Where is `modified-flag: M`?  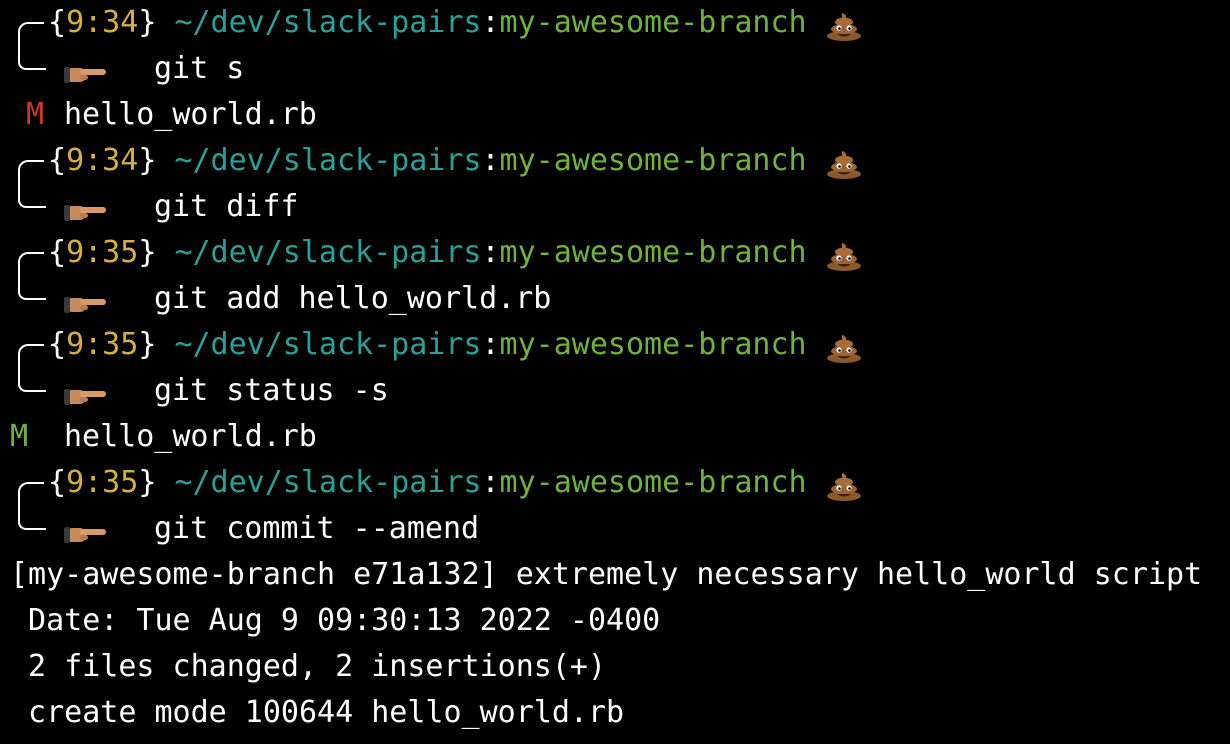
modified-flag: M is located at coordinates (35, 114).